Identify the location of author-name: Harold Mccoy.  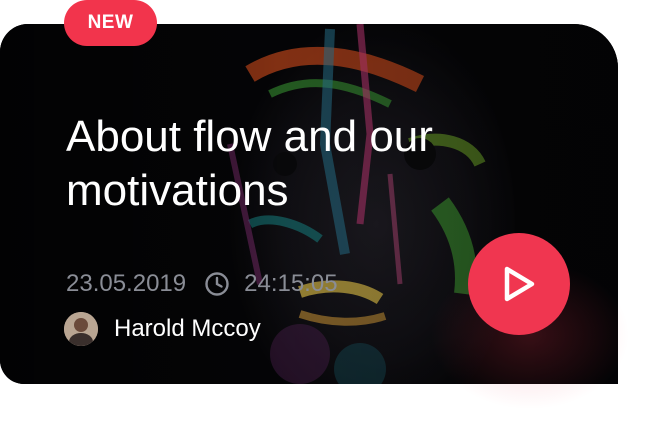
(187, 328).